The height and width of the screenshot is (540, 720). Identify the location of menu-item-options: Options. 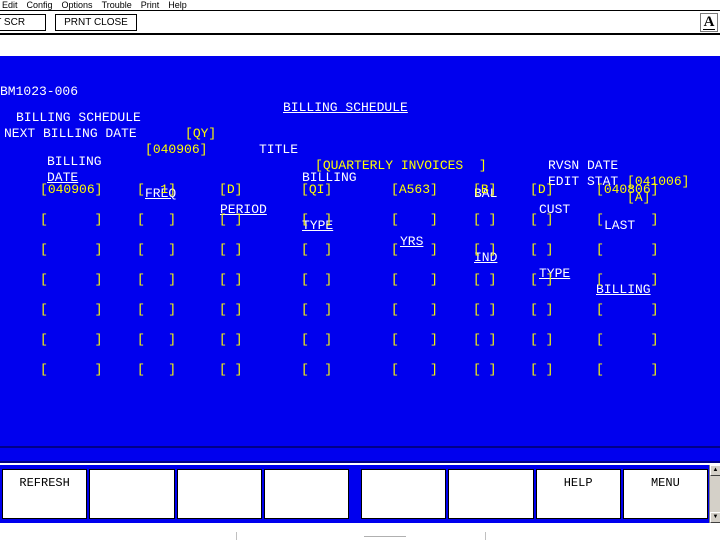
(77, 5).